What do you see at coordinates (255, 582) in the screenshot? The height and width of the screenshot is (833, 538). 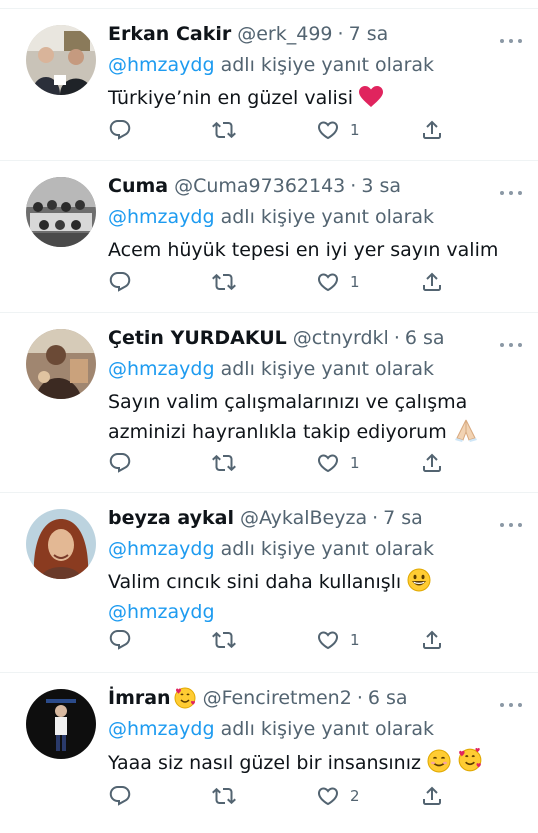 I see `tweet-text-line: Valim cıncık sini daha kullanışlı` at bounding box center [255, 582].